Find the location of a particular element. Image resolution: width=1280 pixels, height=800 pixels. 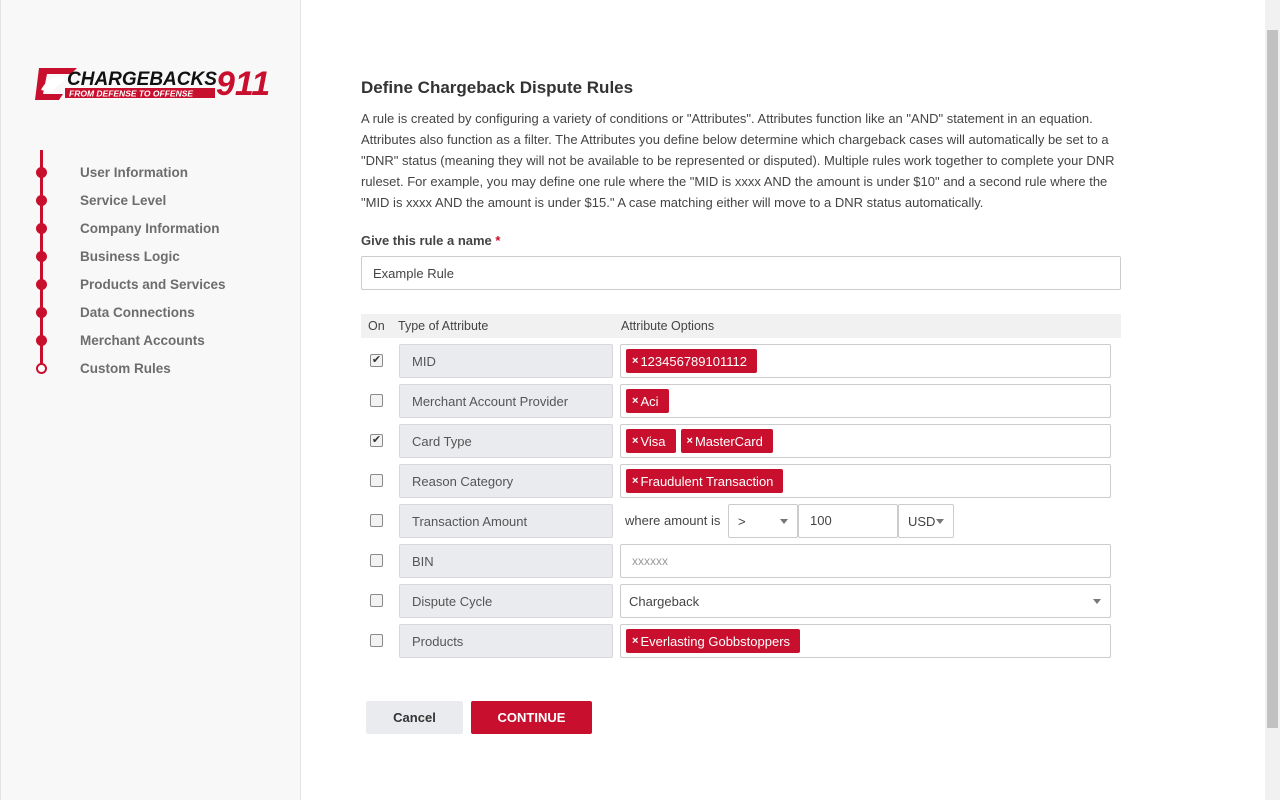

tag-label: Fraudulent Transaction is located at coordinates (707, 481).